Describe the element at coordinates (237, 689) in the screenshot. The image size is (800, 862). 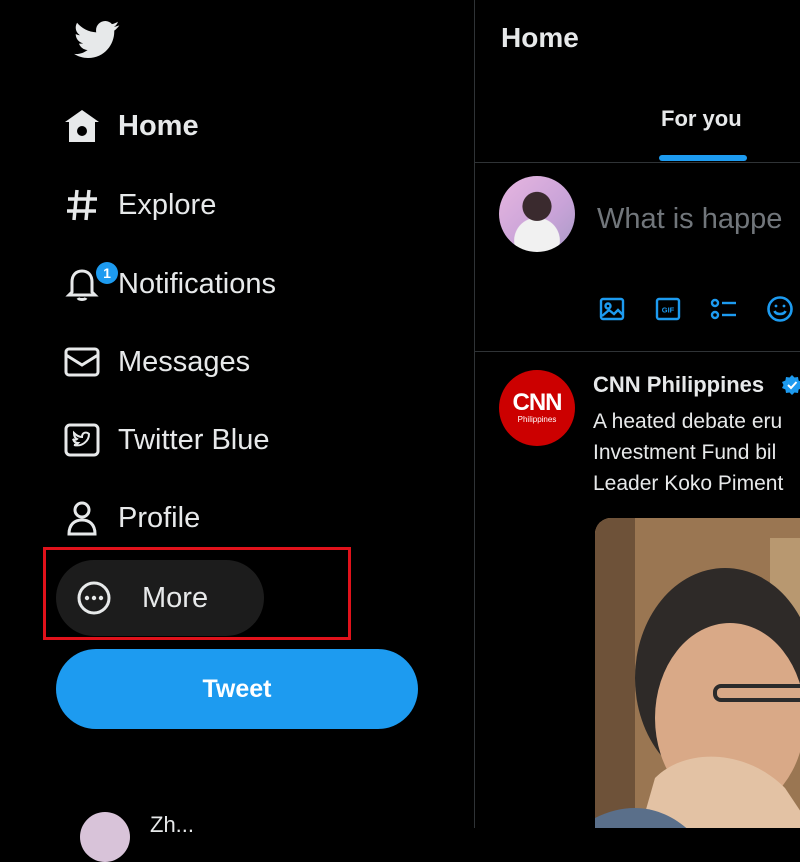
I see `tweet-button: Tweet` at that location.